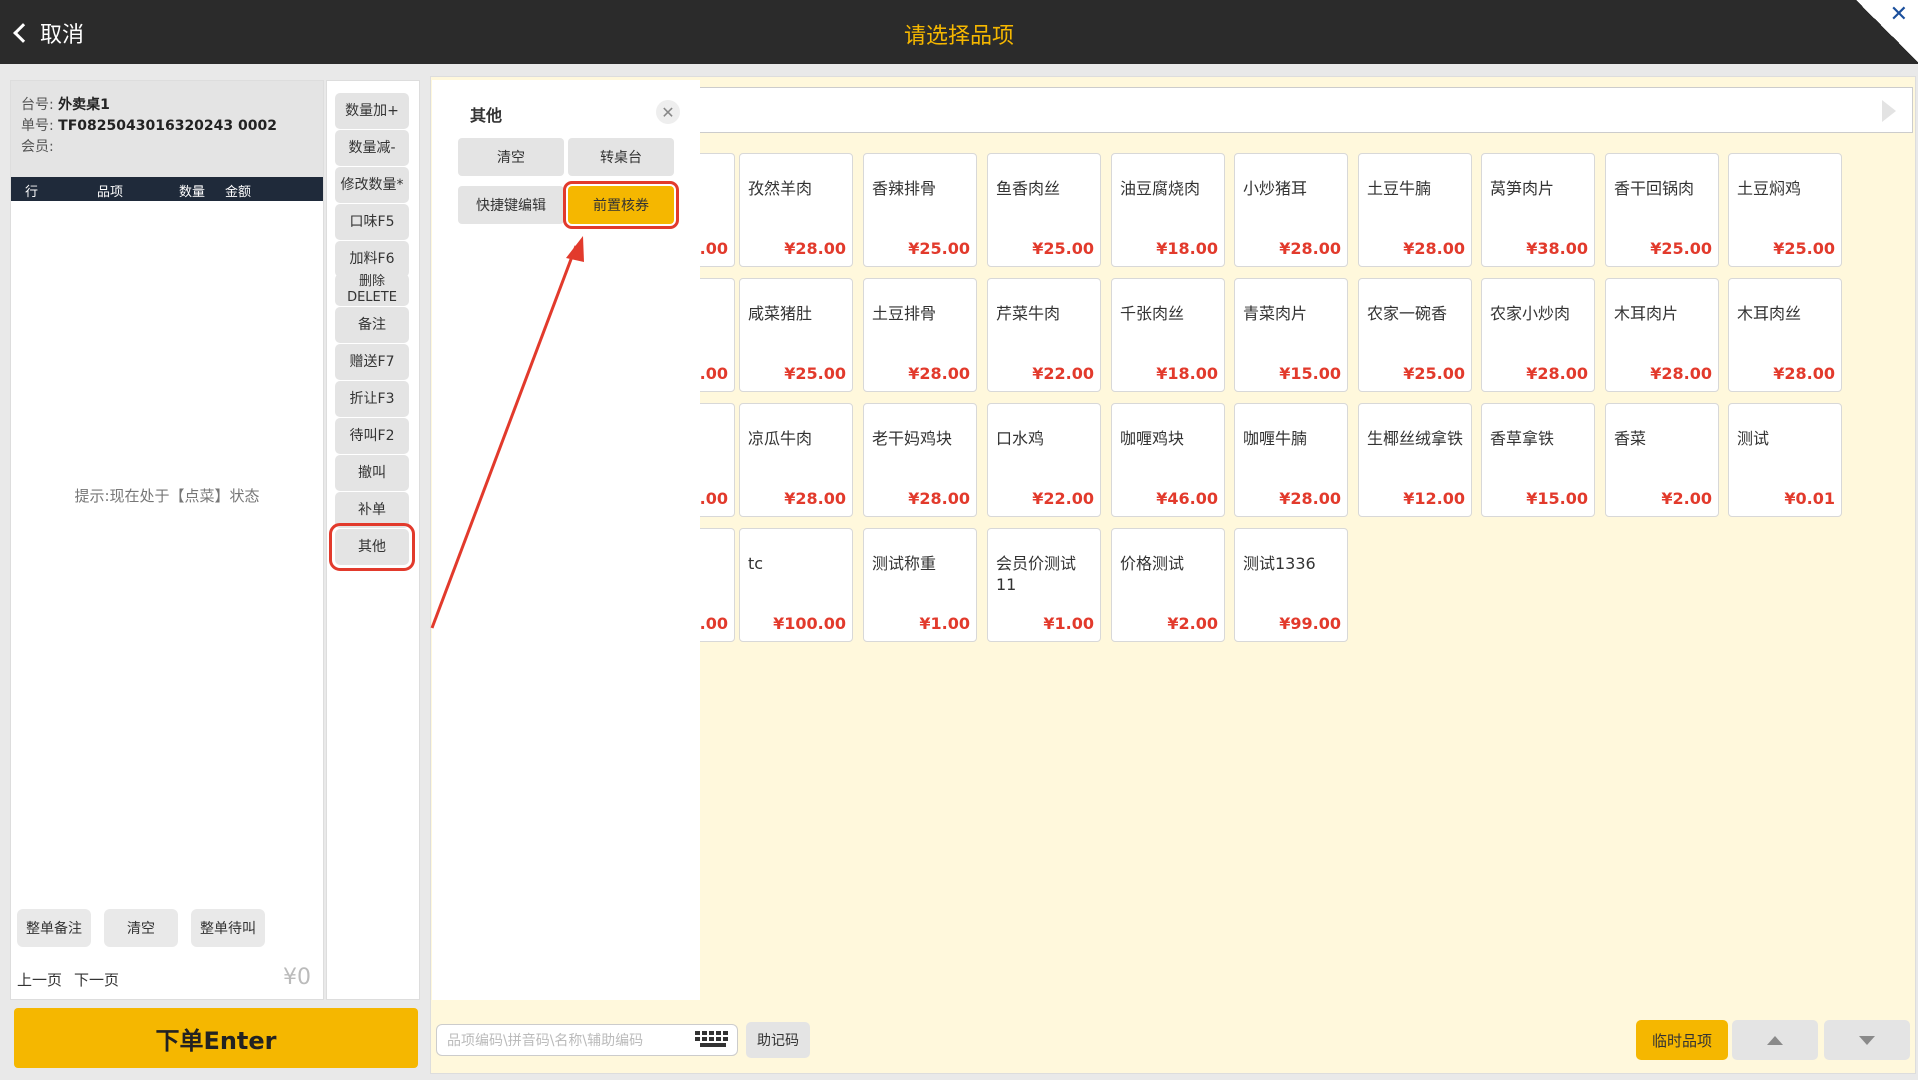 The image size is (1918, 1080). I want to click on arrow-up-icon, so click(1775, 1040).